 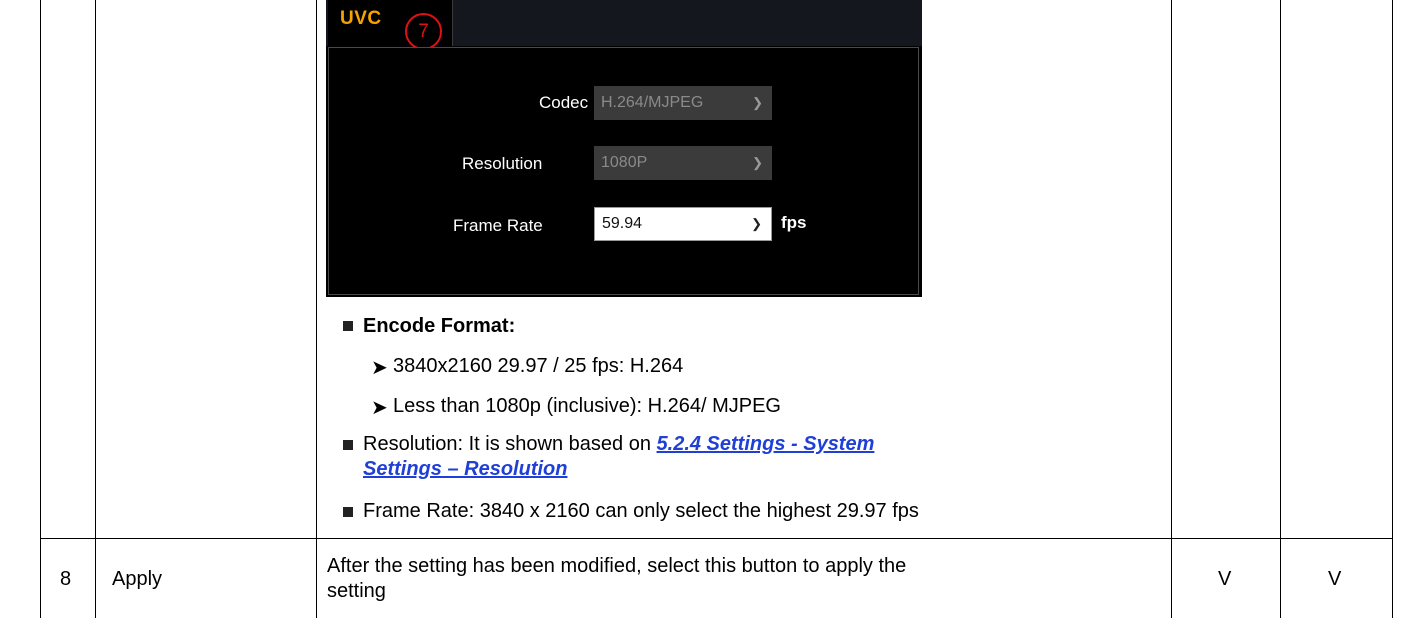 I want to click on frame-rate-value: 59.94, so click(x=622, y=223).